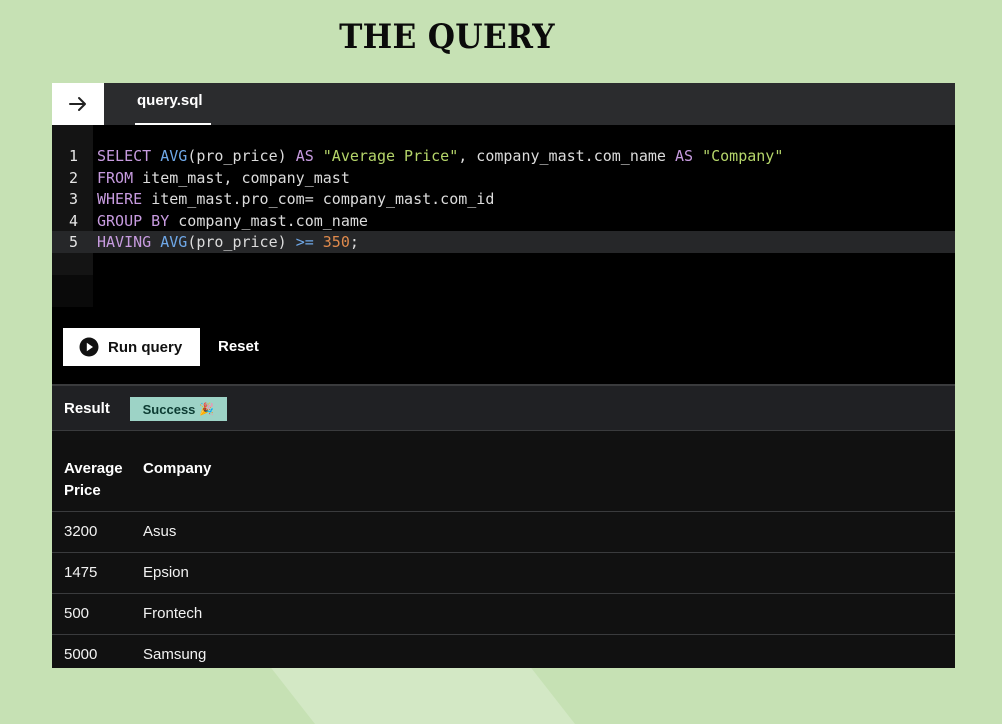  Describe the element at coordinates (743, 156) in the screenshot. I see `code-token: "Company"` at that location.